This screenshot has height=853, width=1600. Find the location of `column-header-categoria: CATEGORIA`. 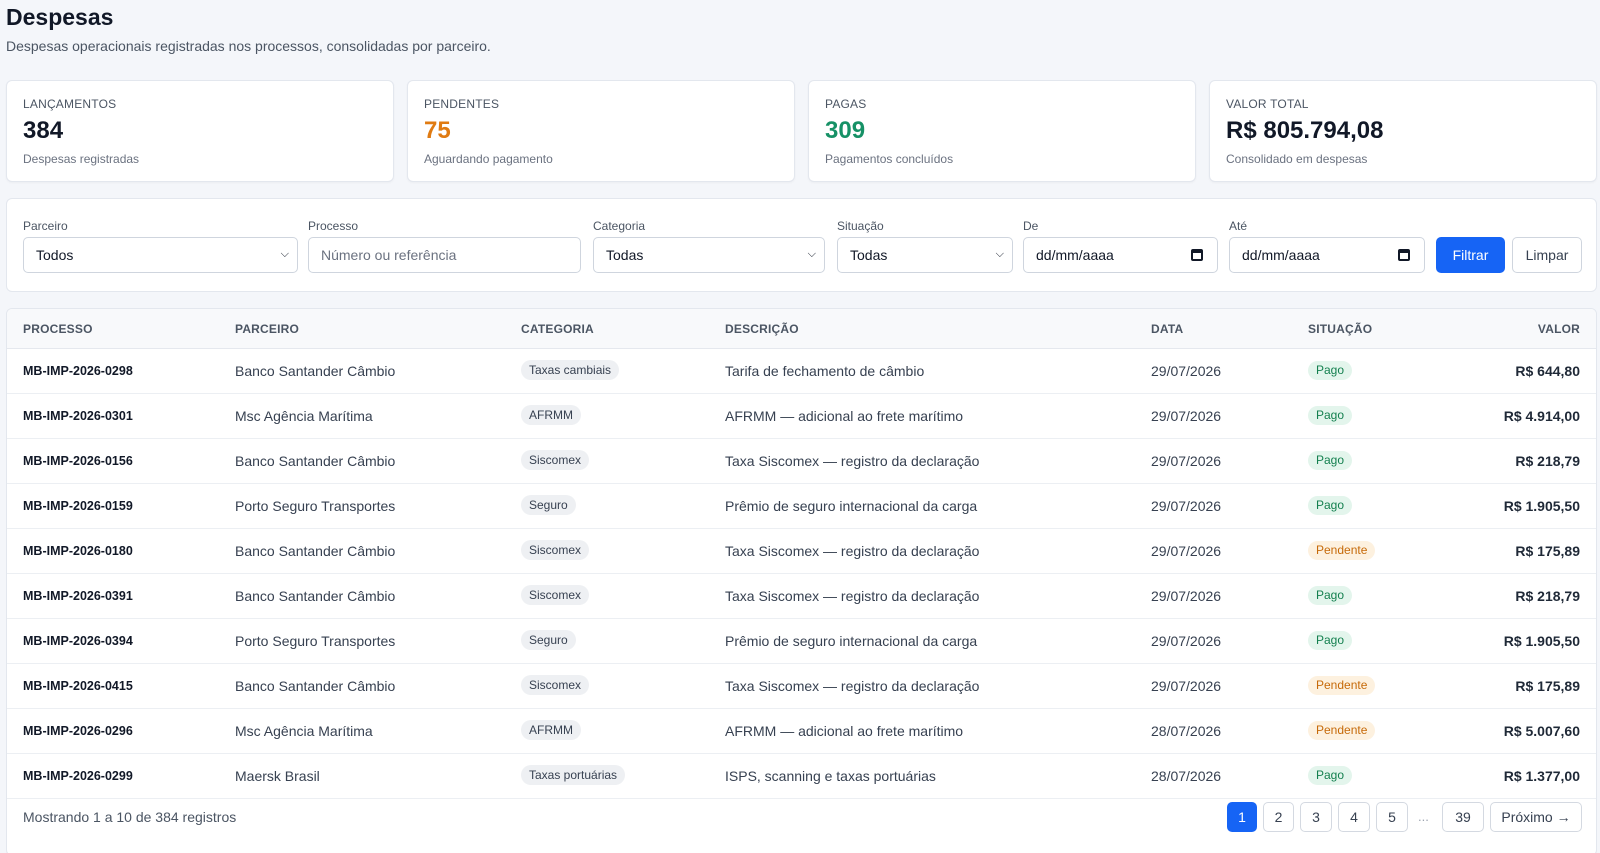

column-header-categoria: CATEGORIA is located at coordinates (557, 329).